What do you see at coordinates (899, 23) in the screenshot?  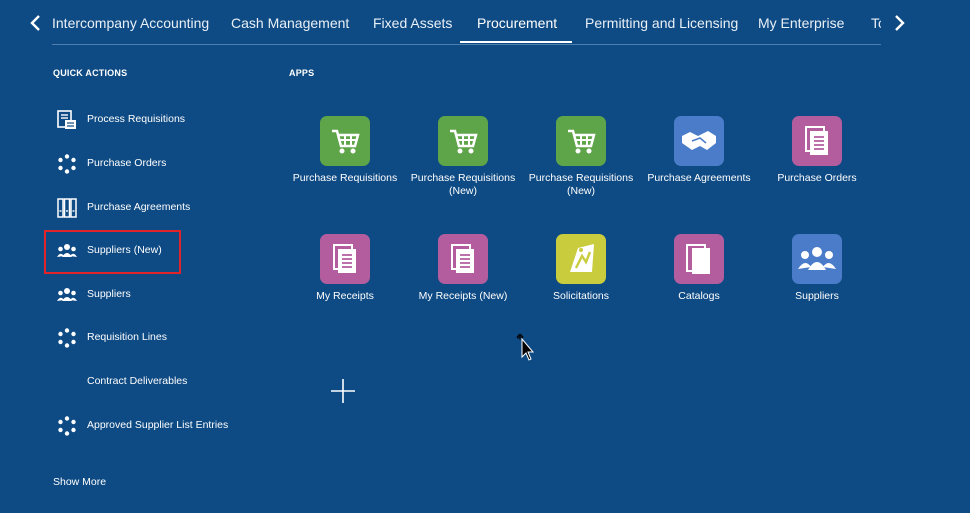 I see `chevron-right-icon` at bounding box center [899, 23].